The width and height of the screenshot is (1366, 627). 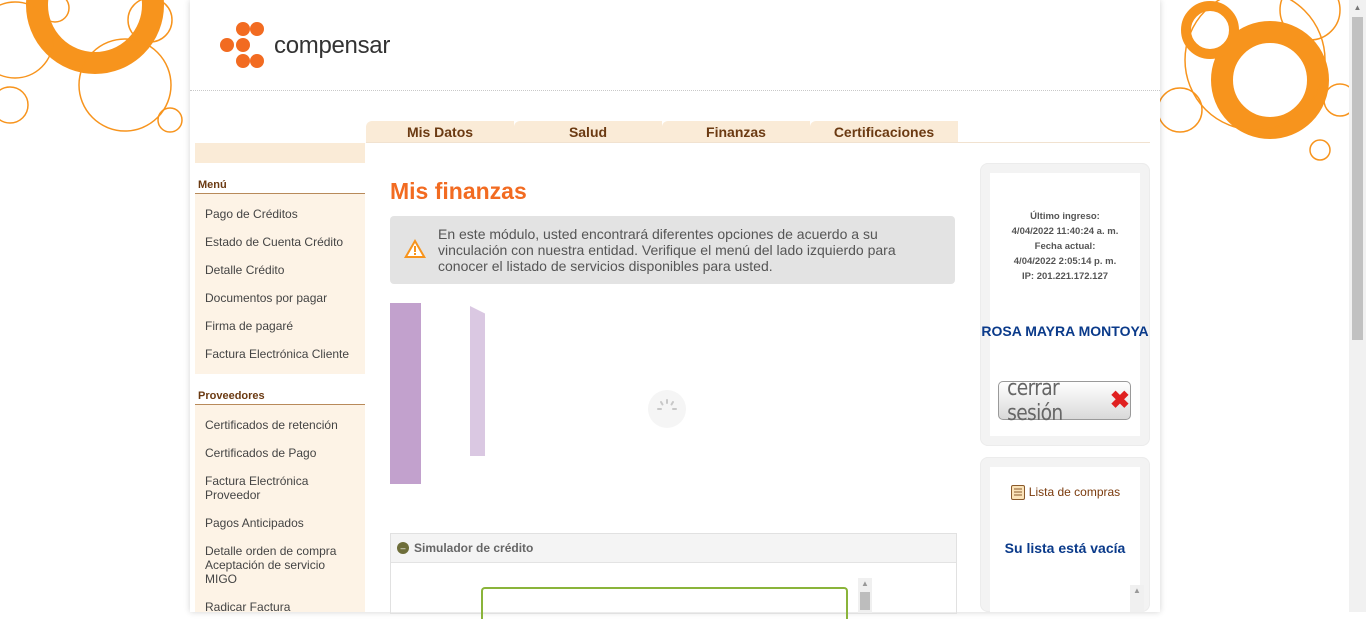 What do you see at coordinates (332, 45) in the screenshot?
I see `brand-name: compensar` at bounding box center [332, 45].